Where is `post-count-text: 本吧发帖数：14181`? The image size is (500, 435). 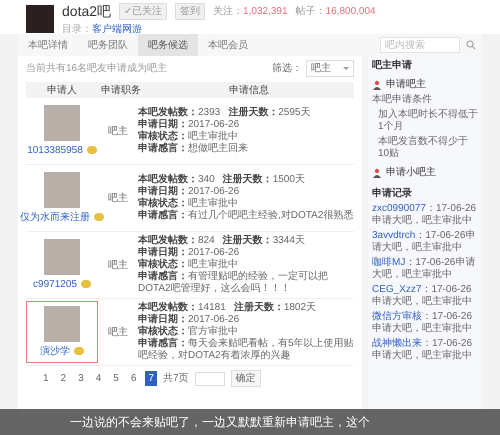
post-count-text: 本吧发帖数：14181 is located at coordinates (182, 308).